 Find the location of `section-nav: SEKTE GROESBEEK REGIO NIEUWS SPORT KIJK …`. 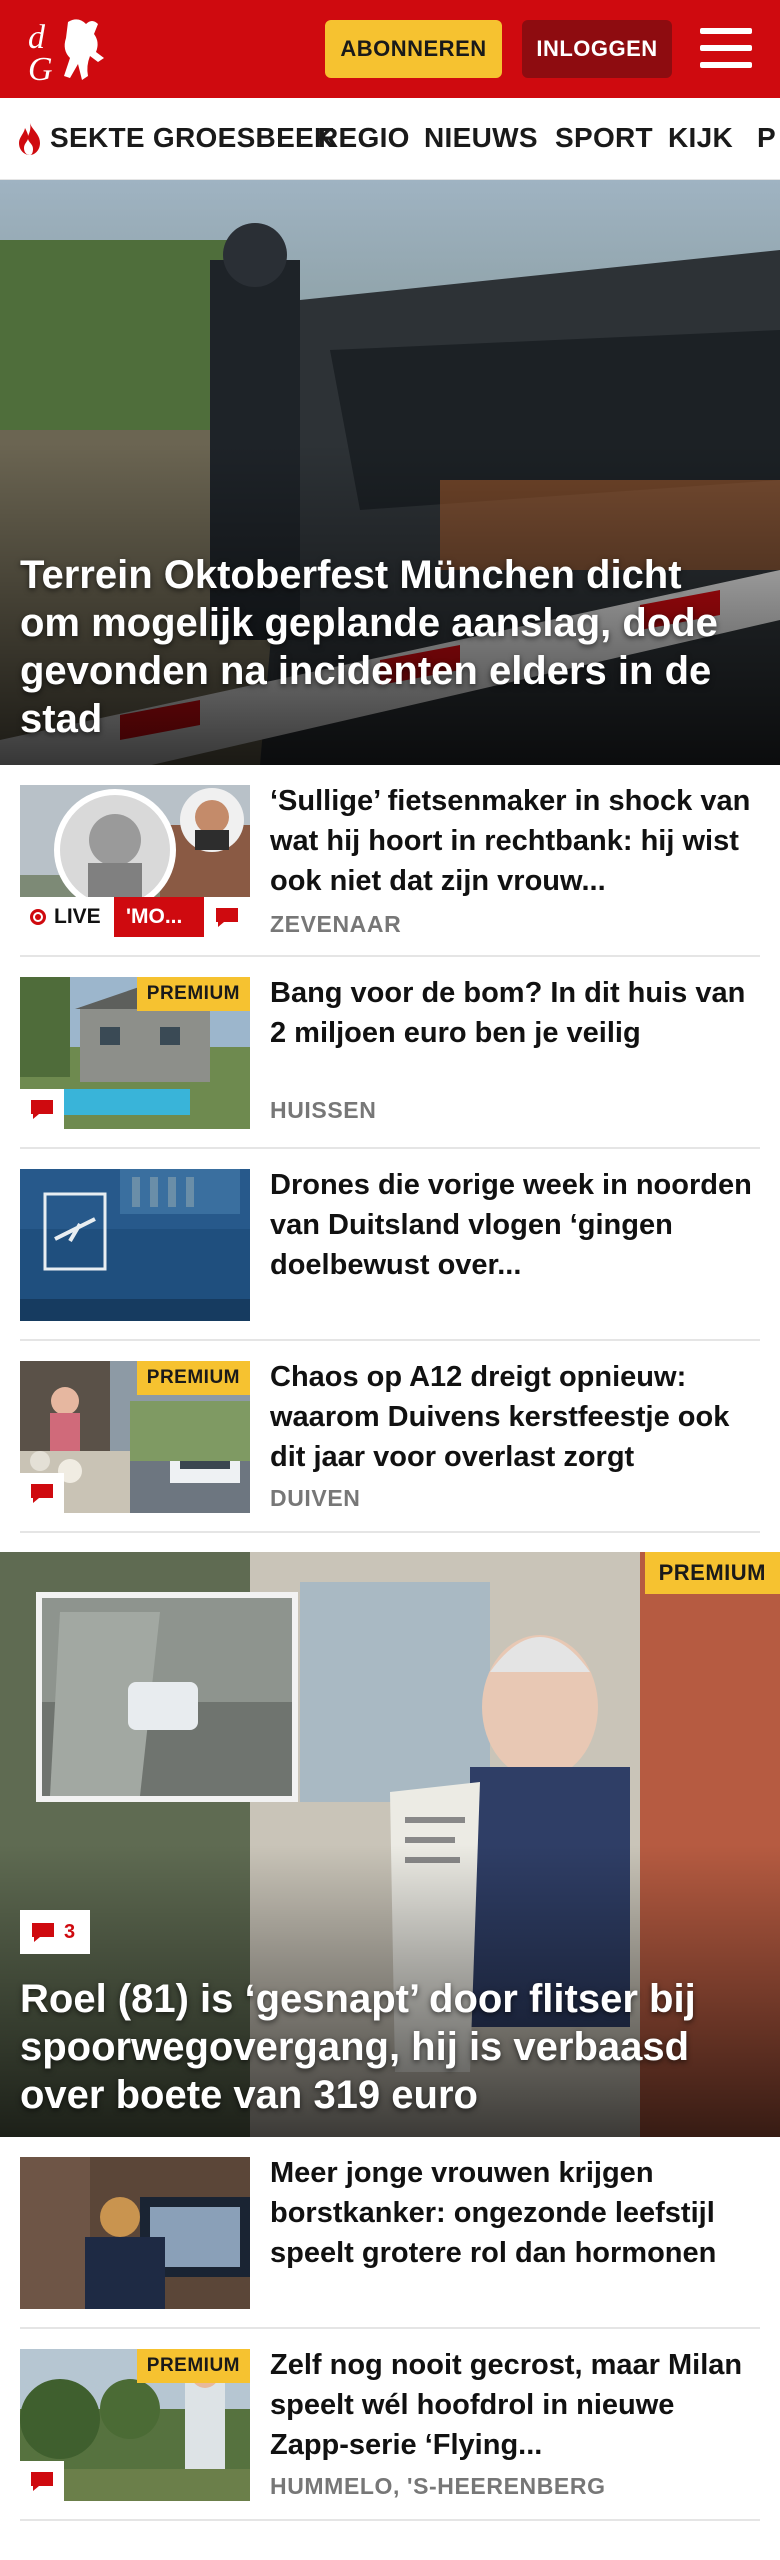

section-nav: SEKTE GROESBEEK REGIO NIEUWS SPORT KIJK … is located at coordinates (390, 139).